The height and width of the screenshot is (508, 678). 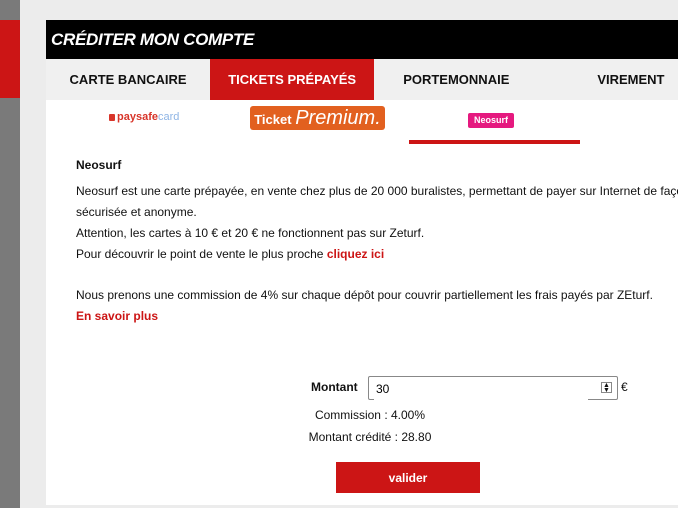 What do you see at coordinates (334, 387) in the screenshot?
I see `amount-label: Montant` at bounding box center [334, 387].